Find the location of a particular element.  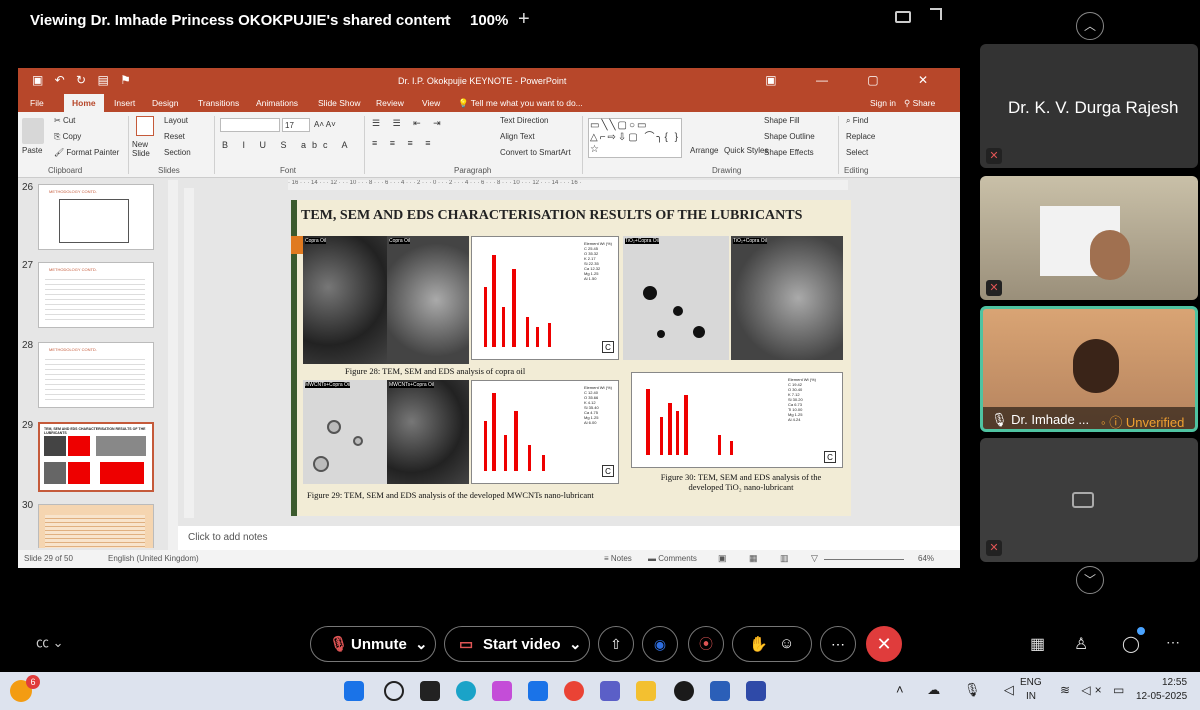

replace-button: Replace is located at coordinates (860, 136).